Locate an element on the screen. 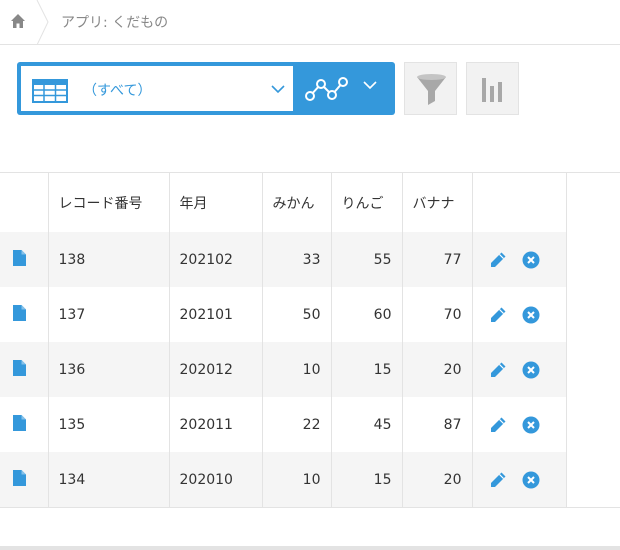  table-row: 134 202010 10 15 20 is located at coordinates (283, 479).